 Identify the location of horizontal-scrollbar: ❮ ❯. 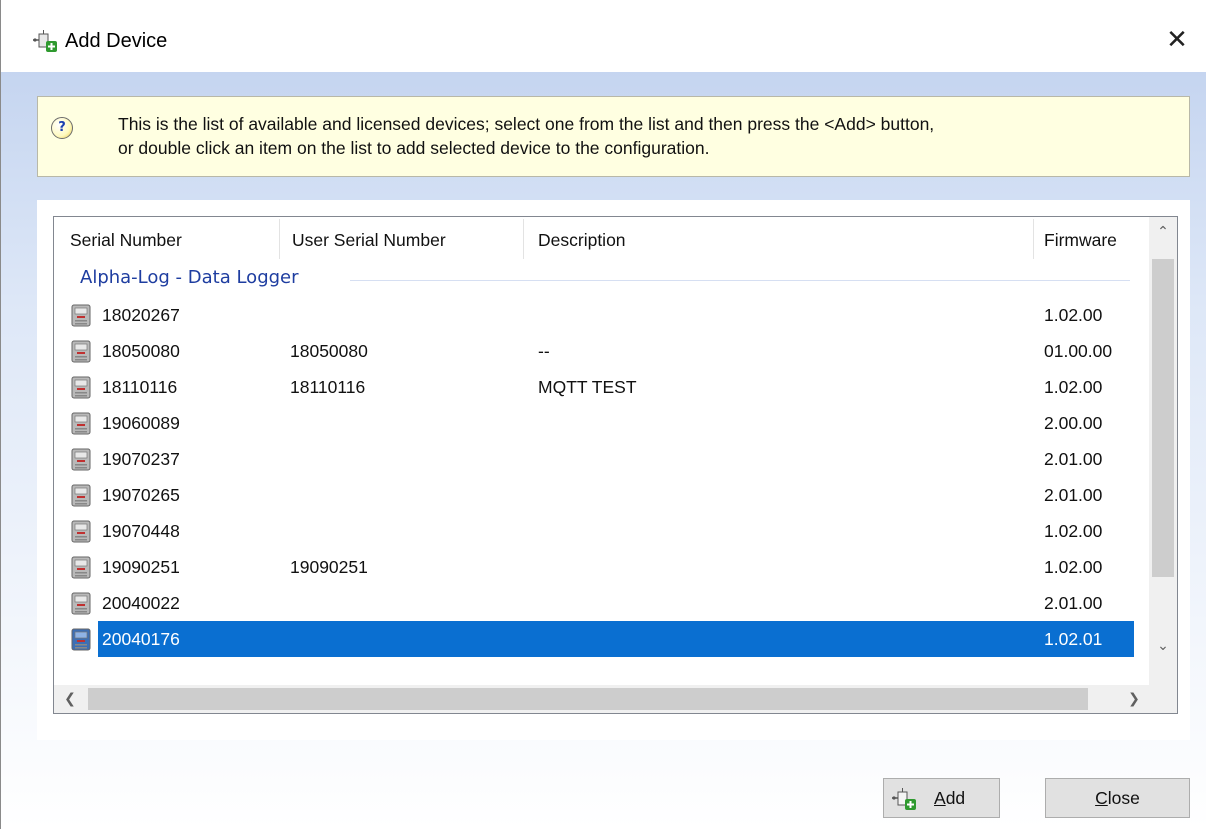
(602, 699).